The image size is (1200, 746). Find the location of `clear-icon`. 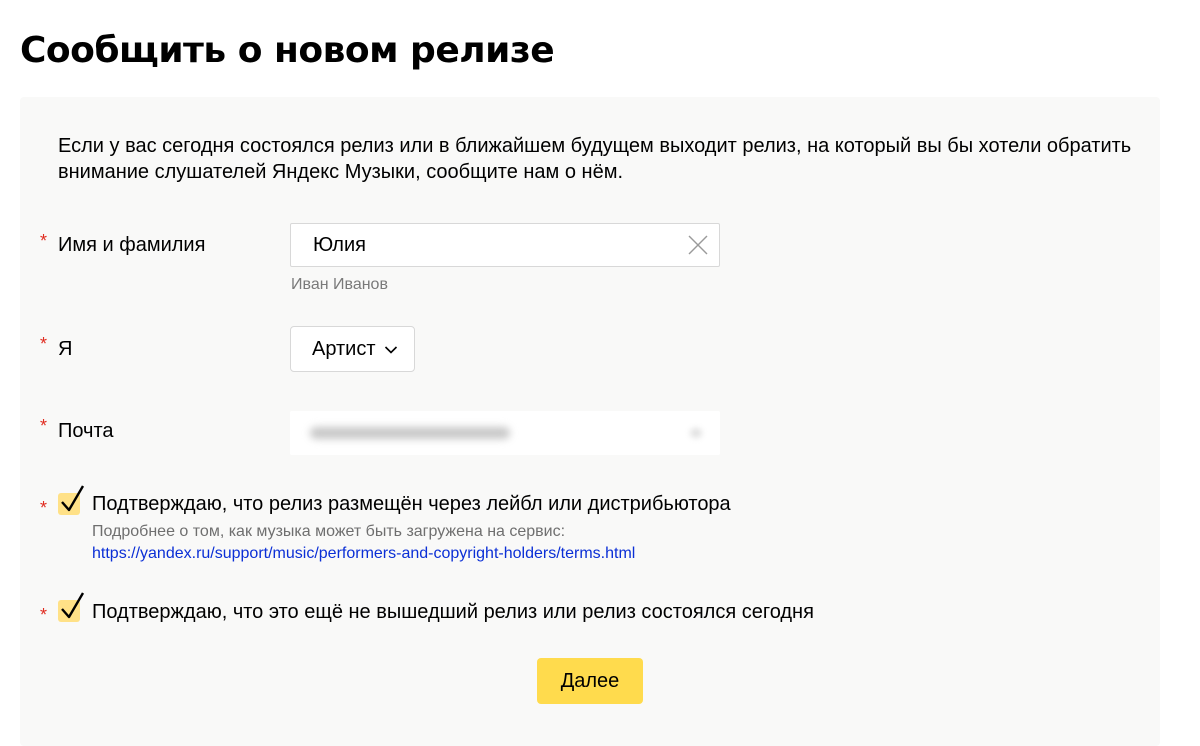

clear-icon is located at coordinates (698, 245).